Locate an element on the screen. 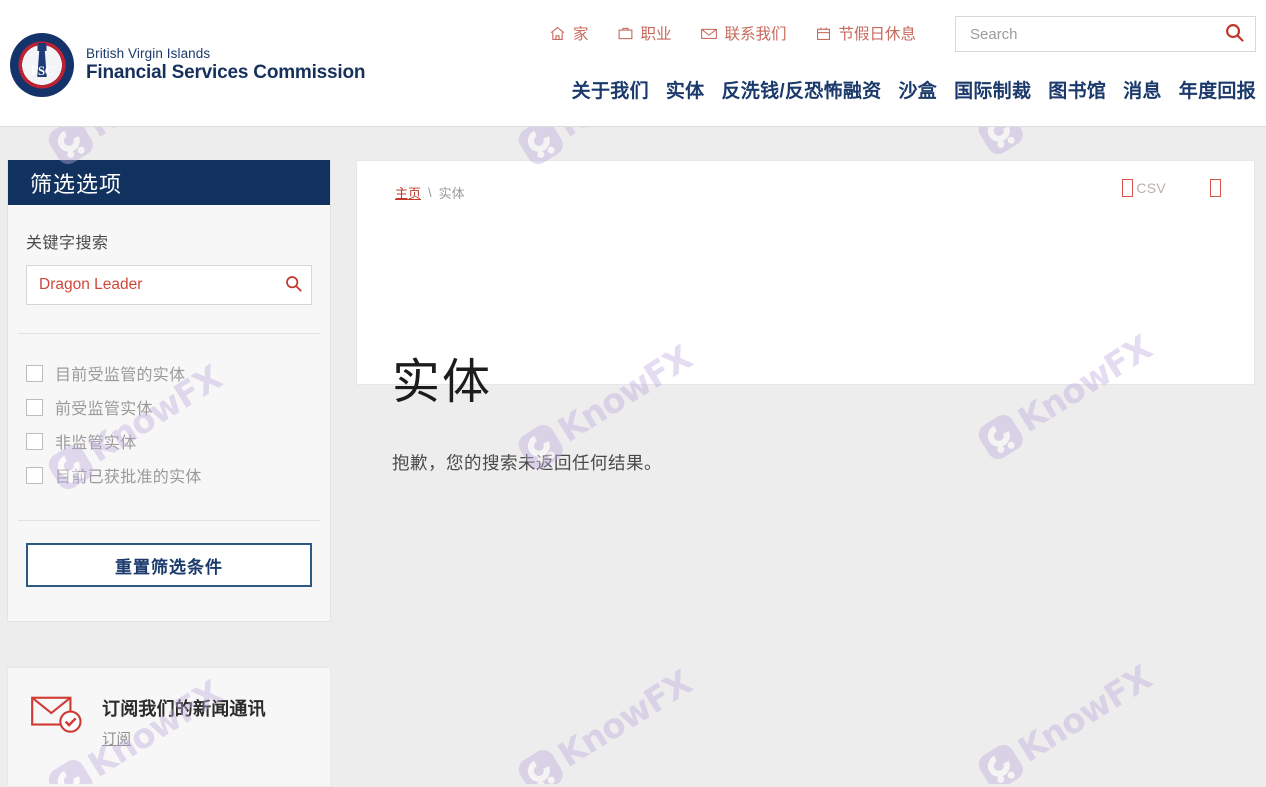  utility-nav: 家 职业 联系我们 节假日休息 is located at coordinates (732, 33).